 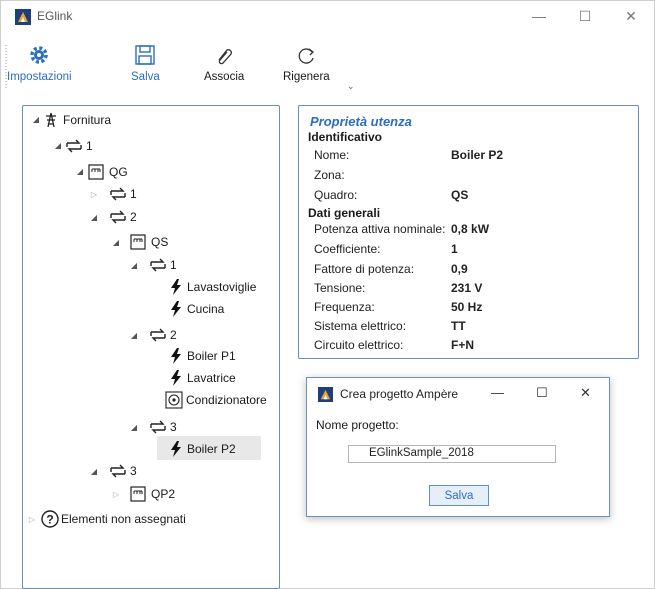 I want to click on maximize-button: ☐, so click(x=585, y=16).